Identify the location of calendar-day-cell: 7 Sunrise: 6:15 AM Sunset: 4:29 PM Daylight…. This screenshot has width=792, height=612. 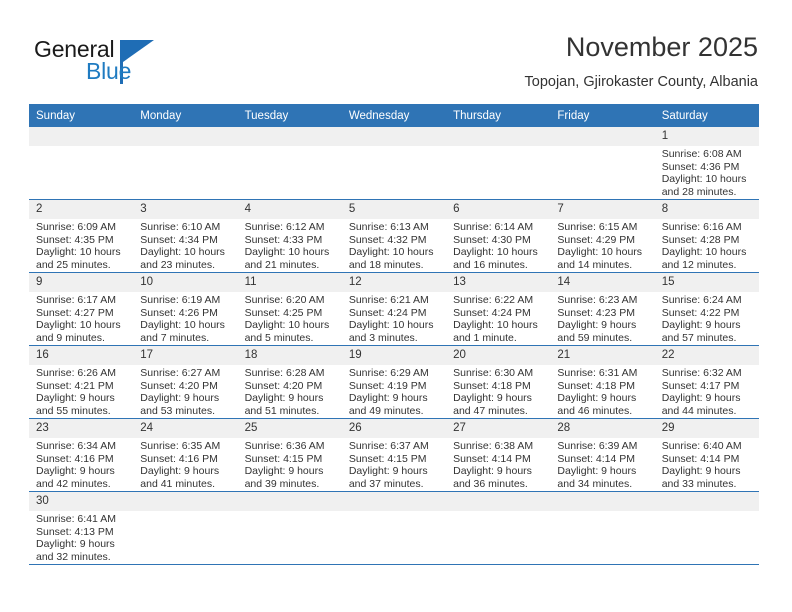
(602, 236).